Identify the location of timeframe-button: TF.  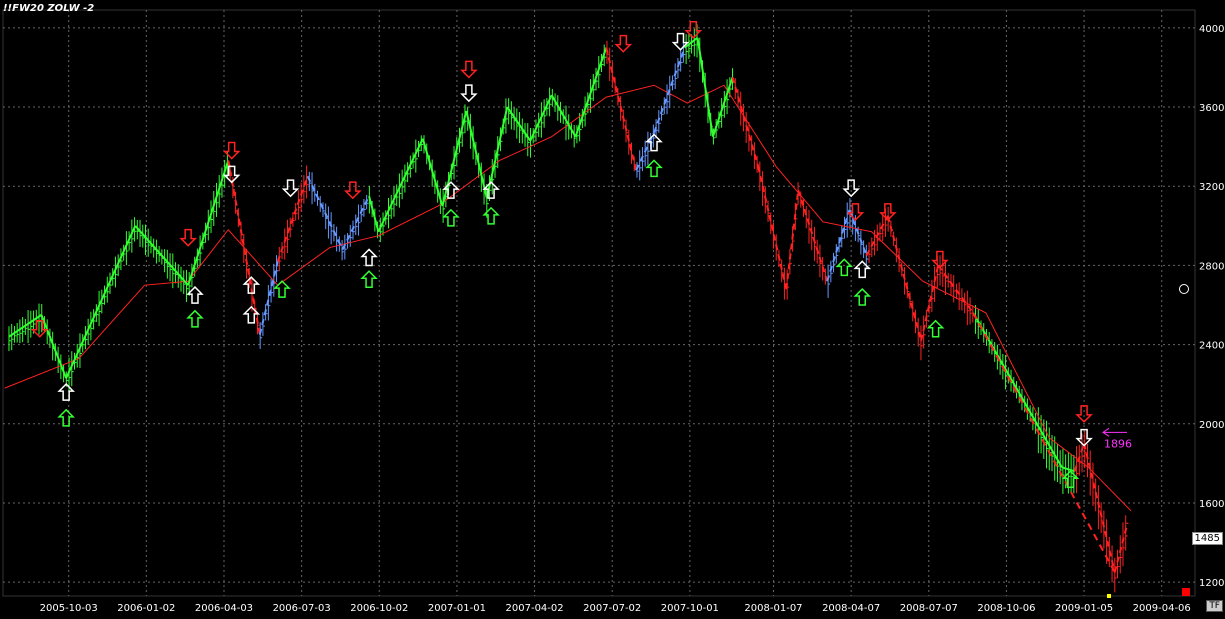
(1214, 606).